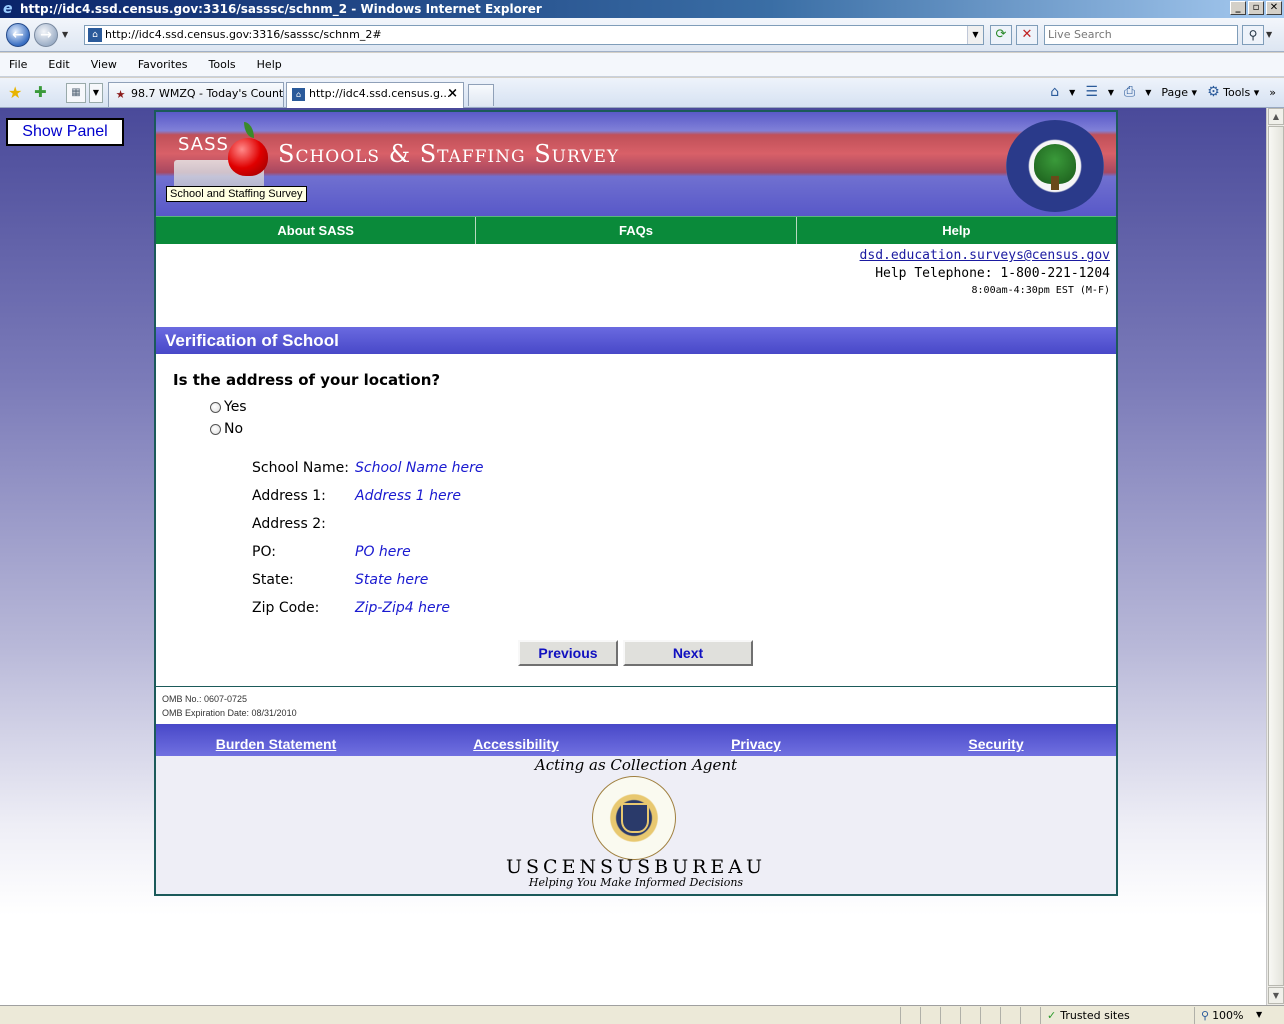 The height and width of the screenshot is (1024, 1284). What do you see at coordinates (642, 65) in the screenshot?
I see `menu-bar: File Edit View Favorites Tools Help` at bounding box center [642, 65].